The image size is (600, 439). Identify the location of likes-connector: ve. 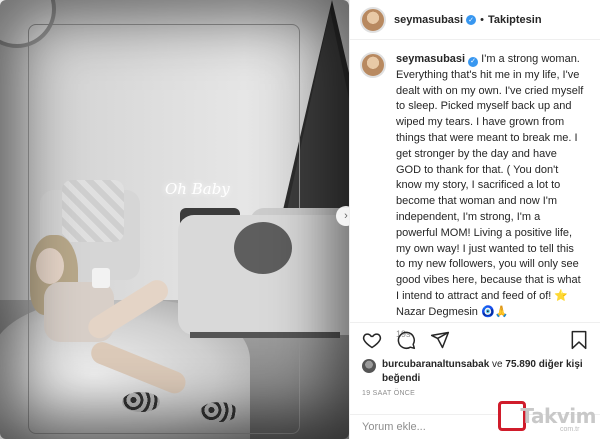
(497, 364).